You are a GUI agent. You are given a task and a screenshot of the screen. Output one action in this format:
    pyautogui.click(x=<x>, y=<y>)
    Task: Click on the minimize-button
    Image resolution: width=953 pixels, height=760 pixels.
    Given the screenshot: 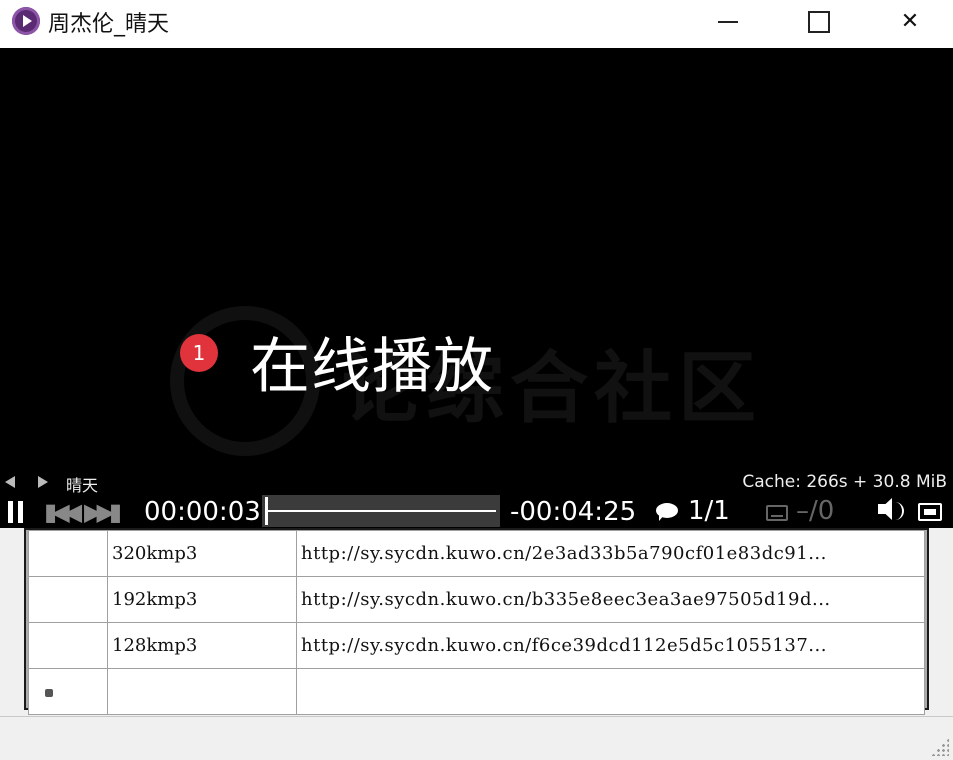 What is the action you would take?
    pyautogui.click(x=726, y=24)
    